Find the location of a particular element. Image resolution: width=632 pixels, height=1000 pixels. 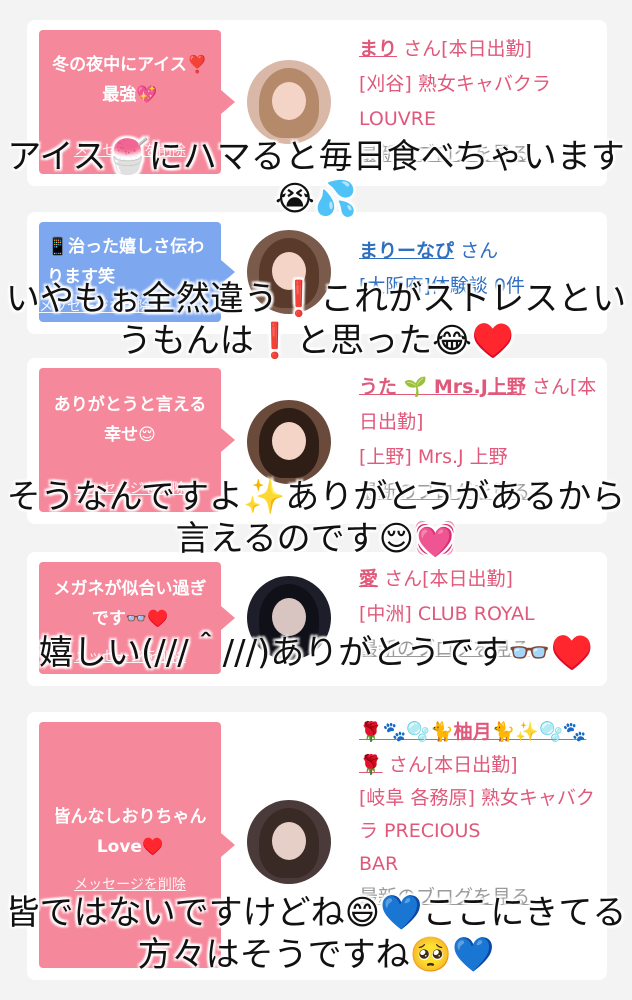

caption-overlay: いやもぉ全然違う❗️これがストレスというもんは❗️と思った😂♥️ is located at coordinates (316, 320).